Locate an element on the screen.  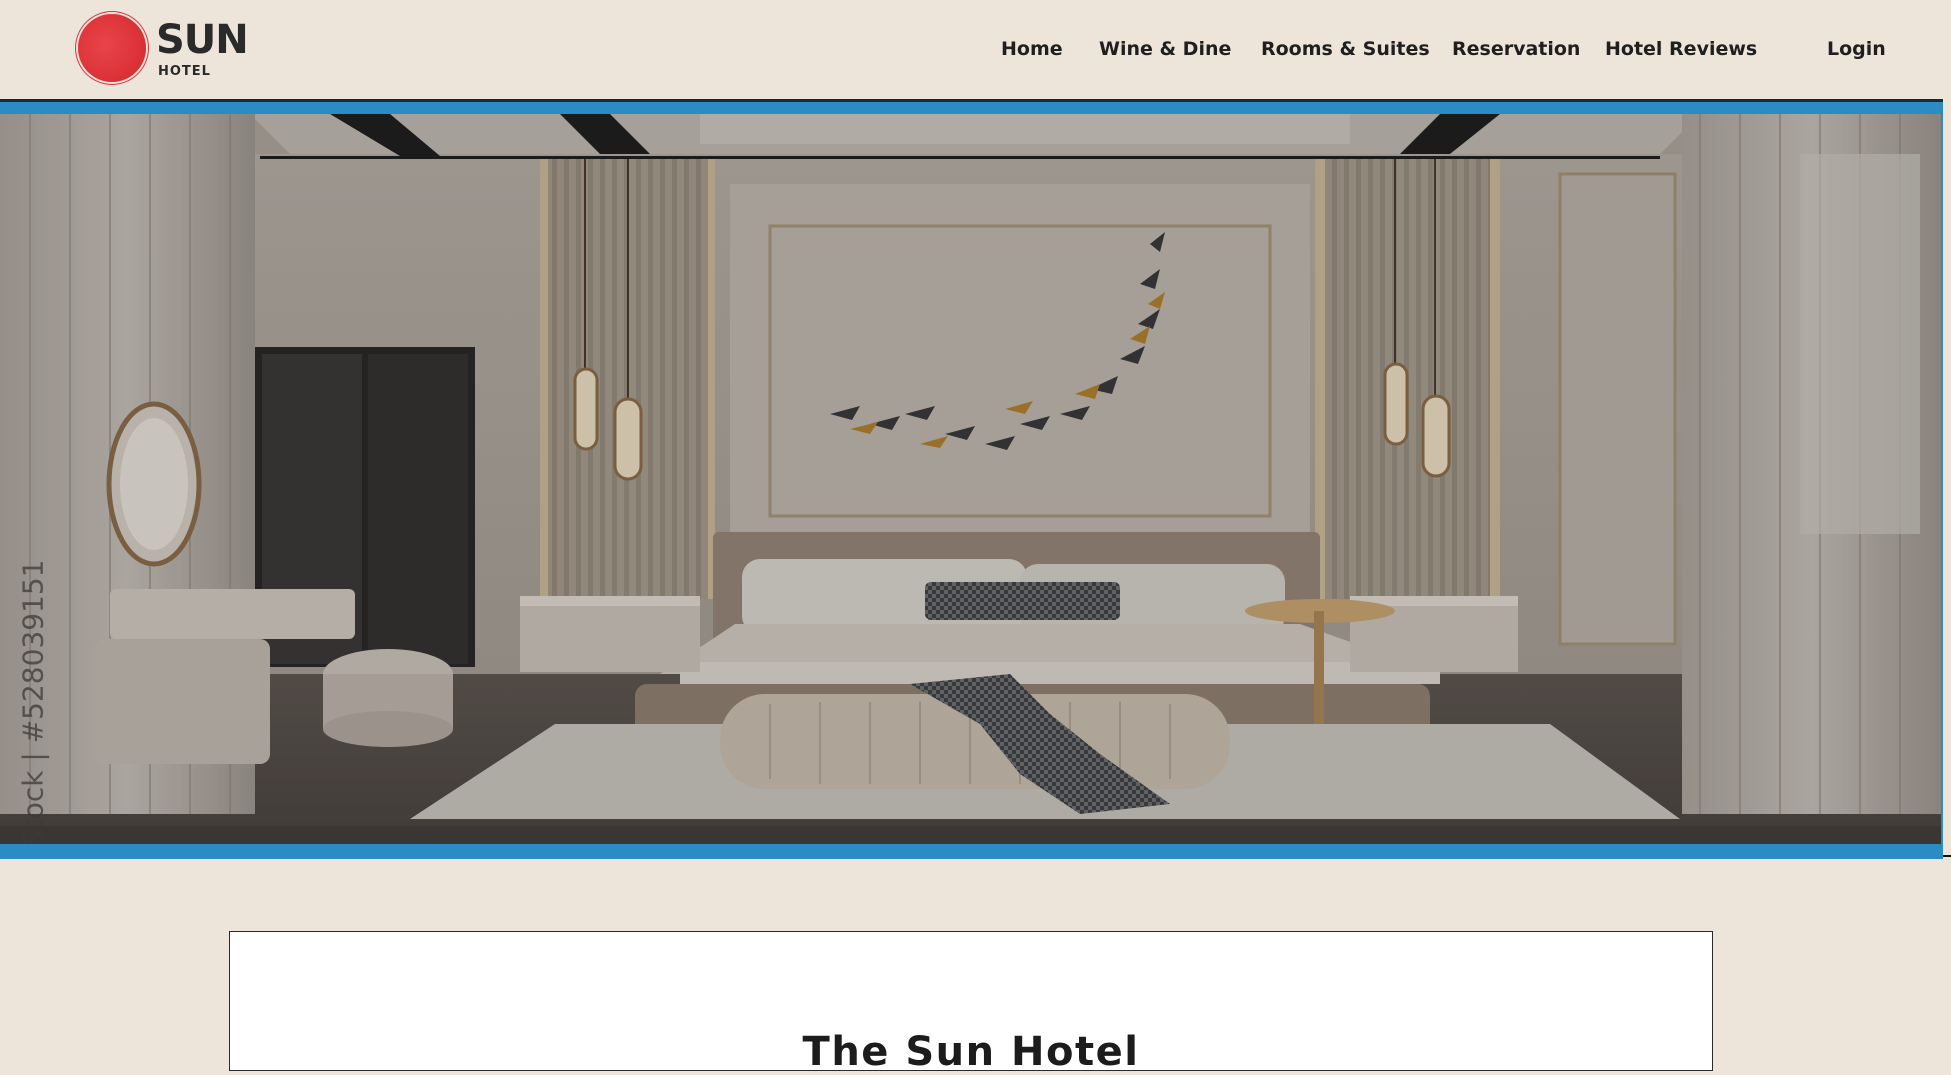
hero-edge-line is located at coordinates (1947, 856).